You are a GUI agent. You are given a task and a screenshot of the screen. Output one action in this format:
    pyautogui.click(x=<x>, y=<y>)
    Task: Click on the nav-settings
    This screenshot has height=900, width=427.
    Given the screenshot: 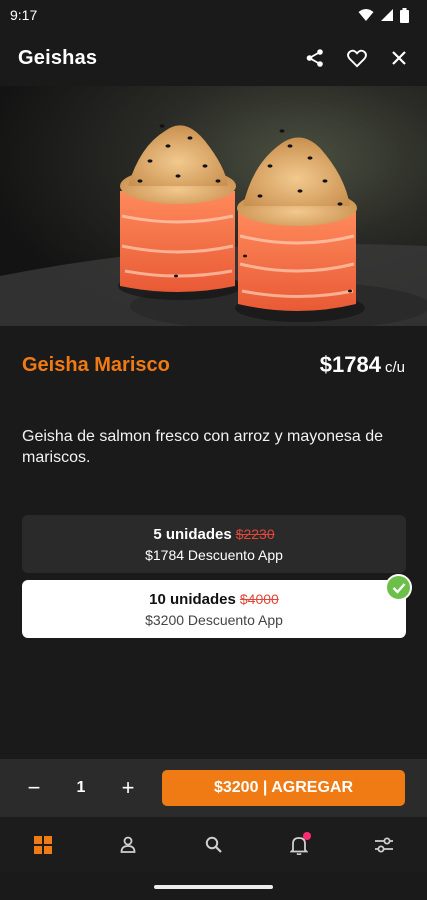 What is the action you would take?
    pyautogui.click(x=384, y=845)
    